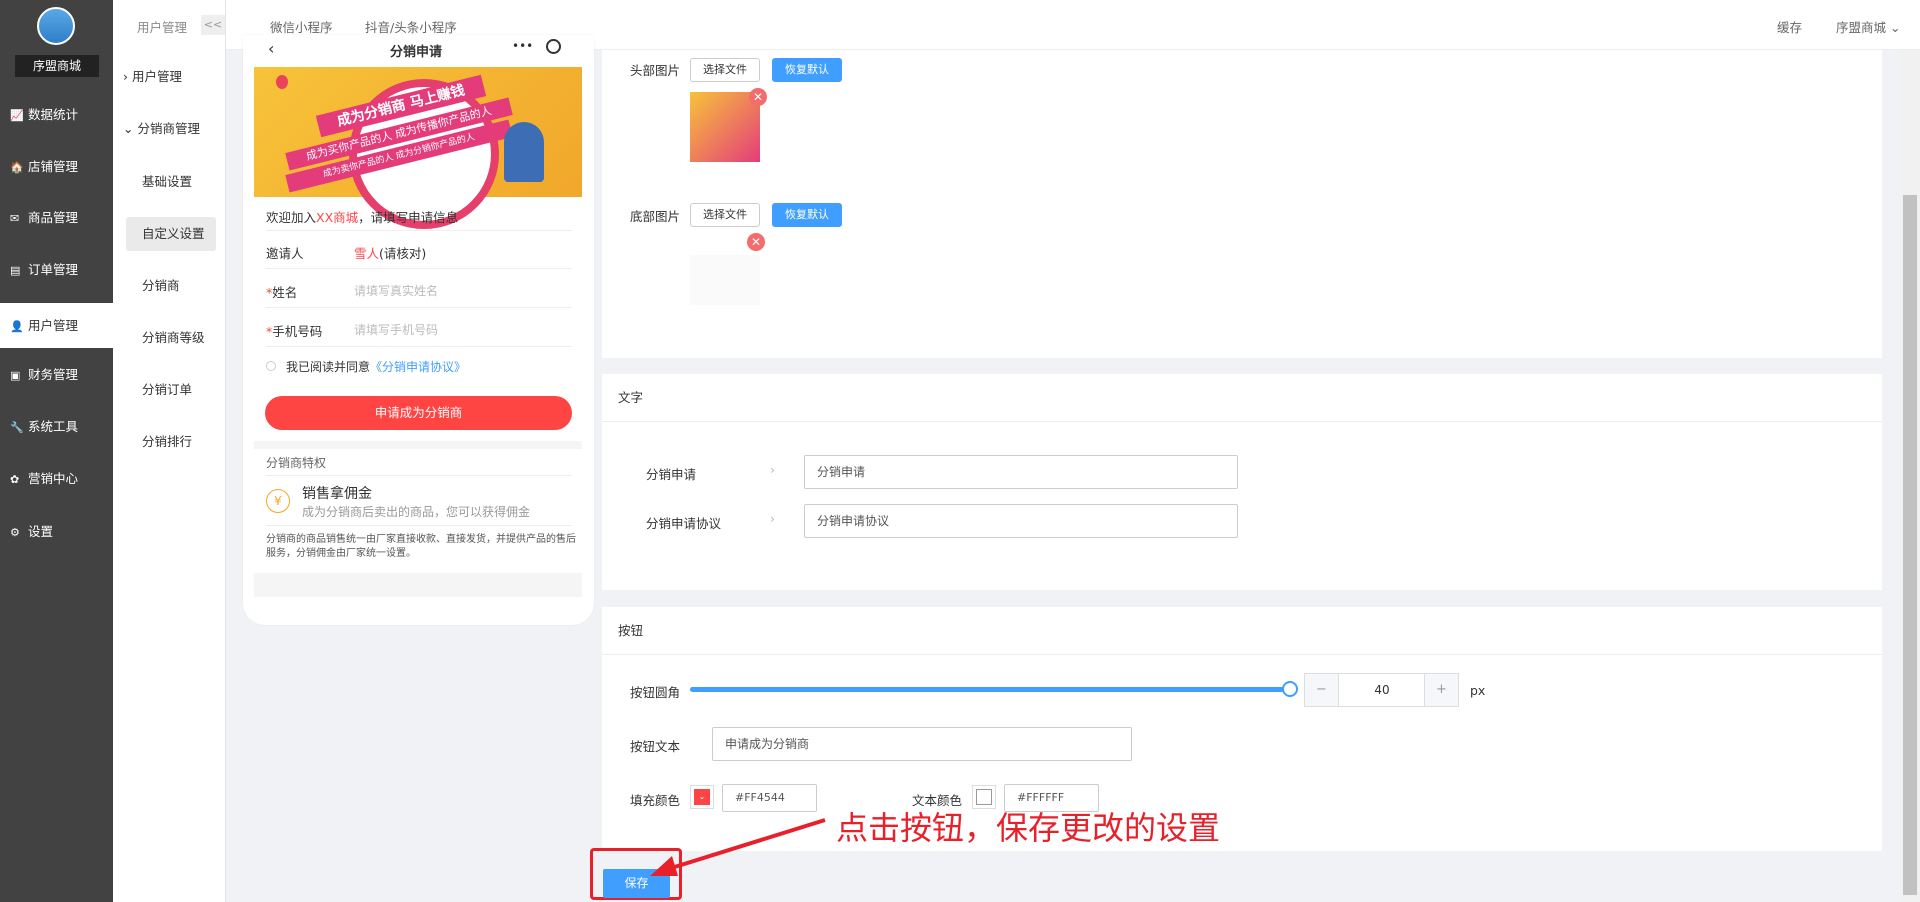 The image size is (1920, 902). I want to click on welcome-text: 欢迎加入XX商城，请填写申请信息, so click(362, 216).